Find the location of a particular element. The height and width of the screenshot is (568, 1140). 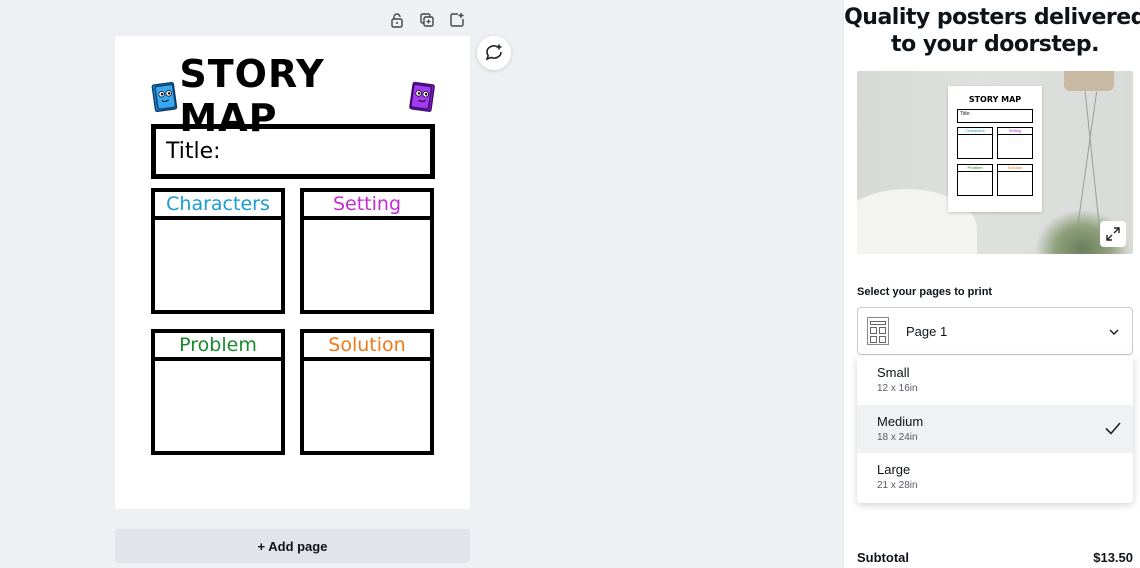

size-option-medium: Medium 18 x 24in is located at coordinates (995, 428).